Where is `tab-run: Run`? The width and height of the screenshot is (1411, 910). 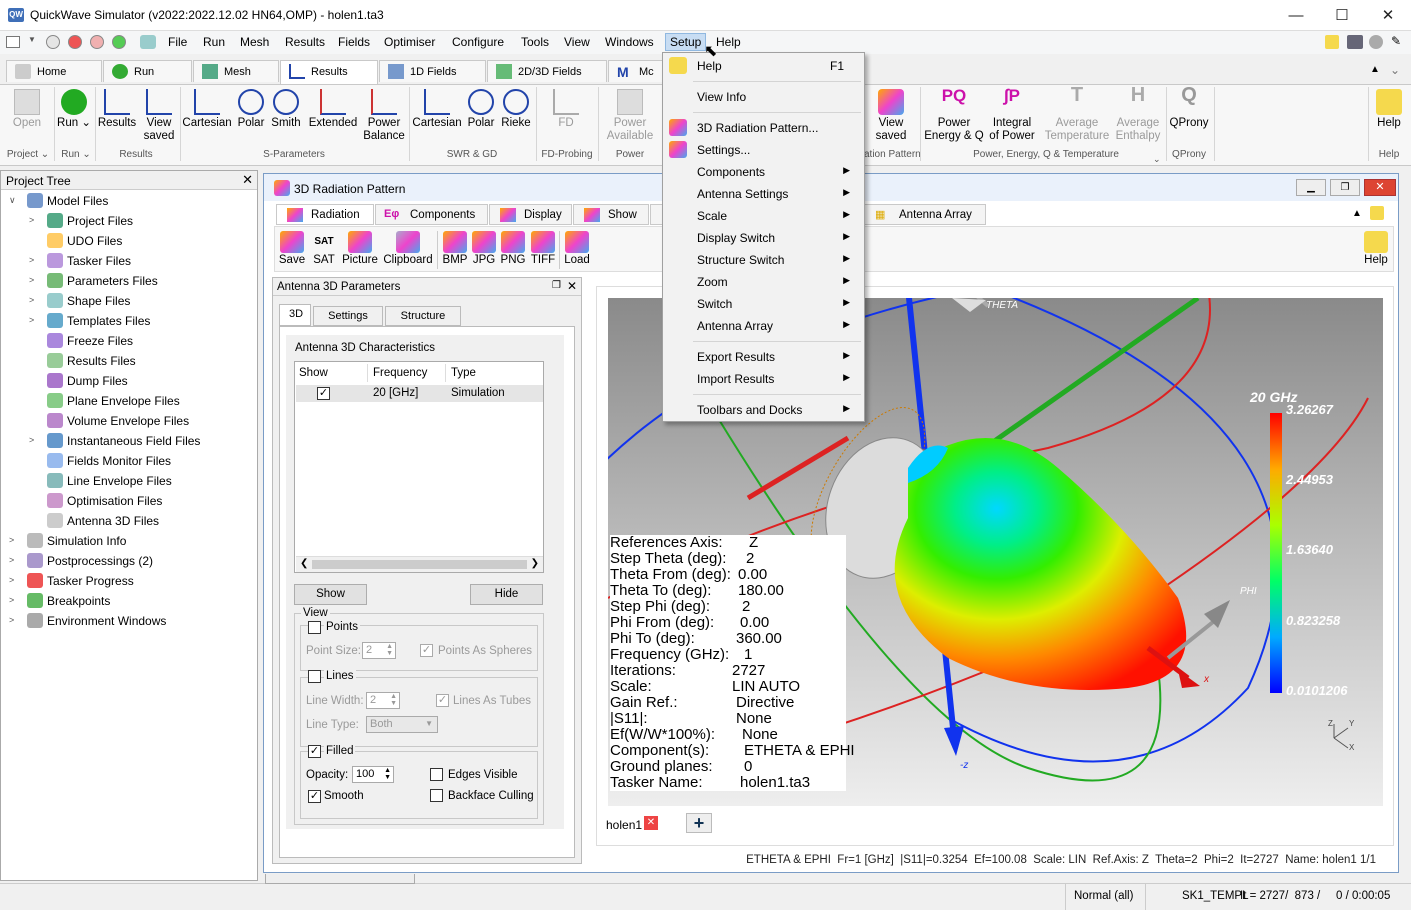
tab-run: Run is located at coordinates (147, 71).